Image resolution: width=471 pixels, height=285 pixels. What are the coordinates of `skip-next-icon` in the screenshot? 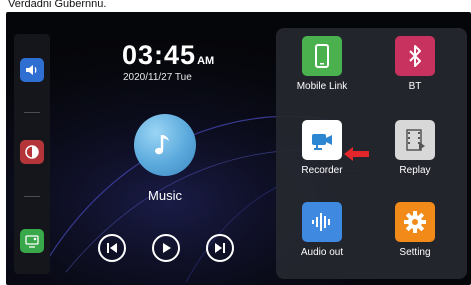 It's located at (220, 248).